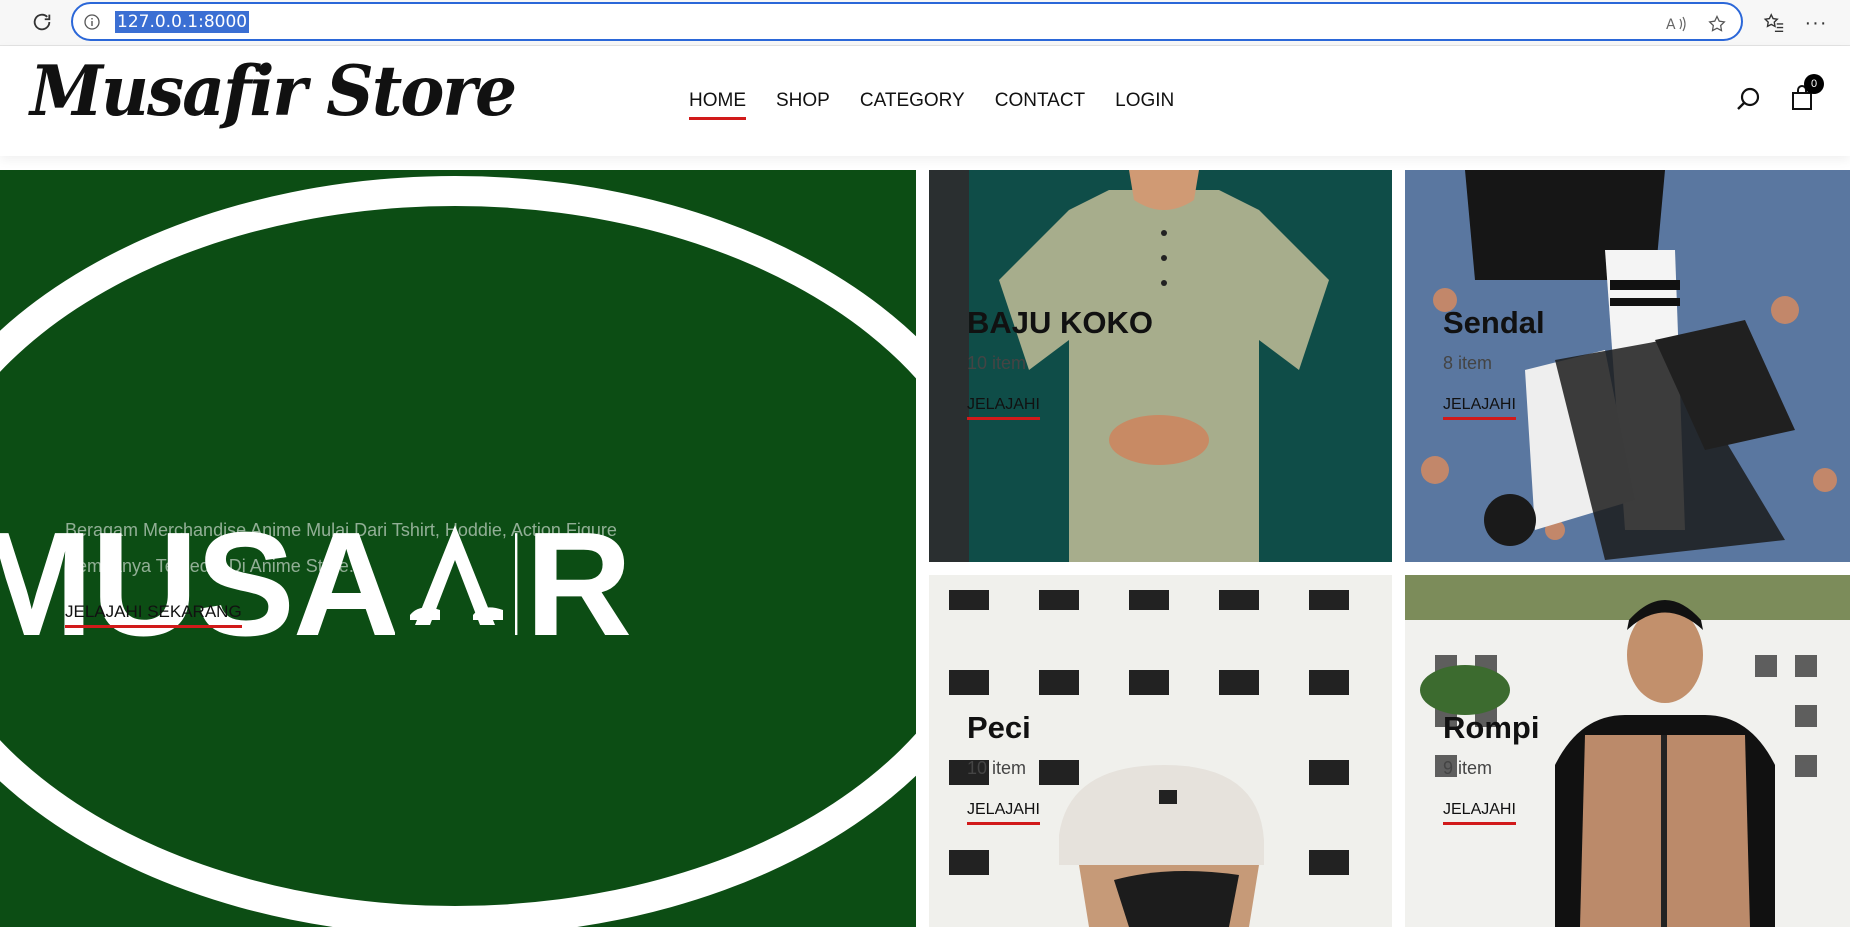 Image resolution: width=1850 pixels, height=927 pixels. Describe the element at coordinates (1774, 23) in the screenshot. I see `favorites-icon` at that location.